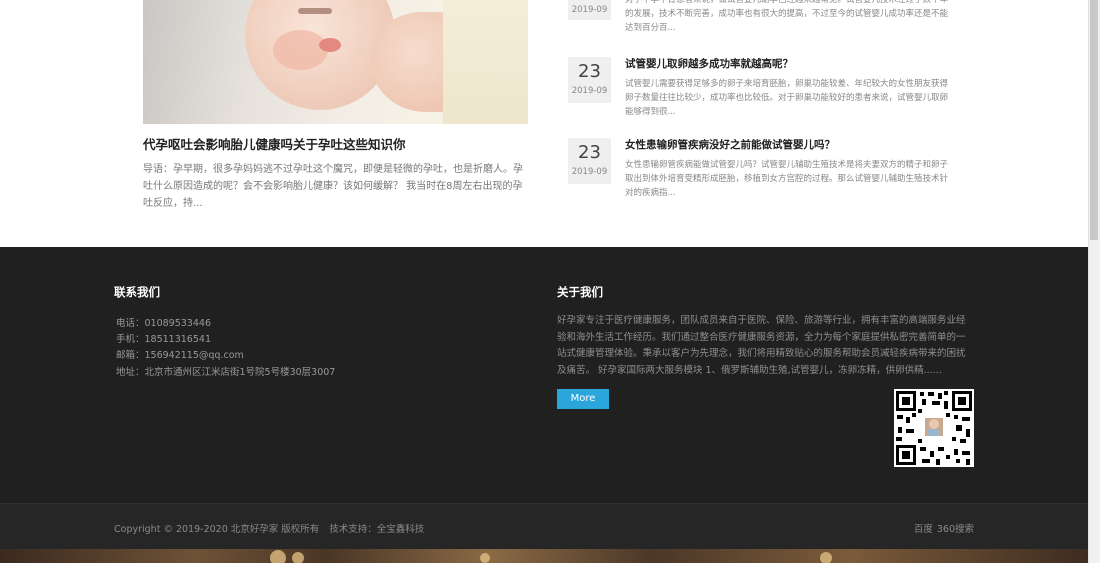 The image size is (1100, 563). Describe the element at coordinates (730, 145) in the screenshot. I see `news-item-title: 女性患输卵管疾病没好之前能做试管婴儿吗？` at that location.